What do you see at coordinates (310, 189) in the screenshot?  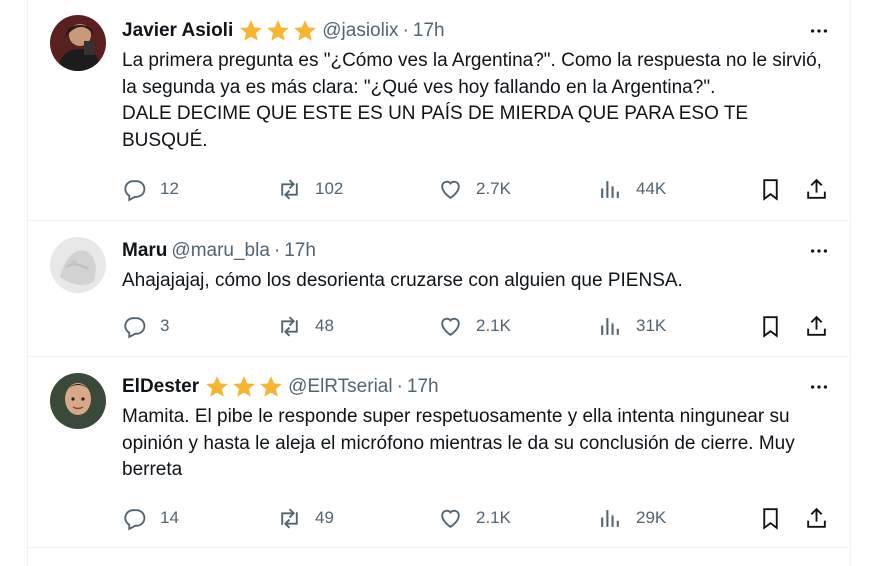 I see `retweet-button: 102` at bounding box center [310, 189].